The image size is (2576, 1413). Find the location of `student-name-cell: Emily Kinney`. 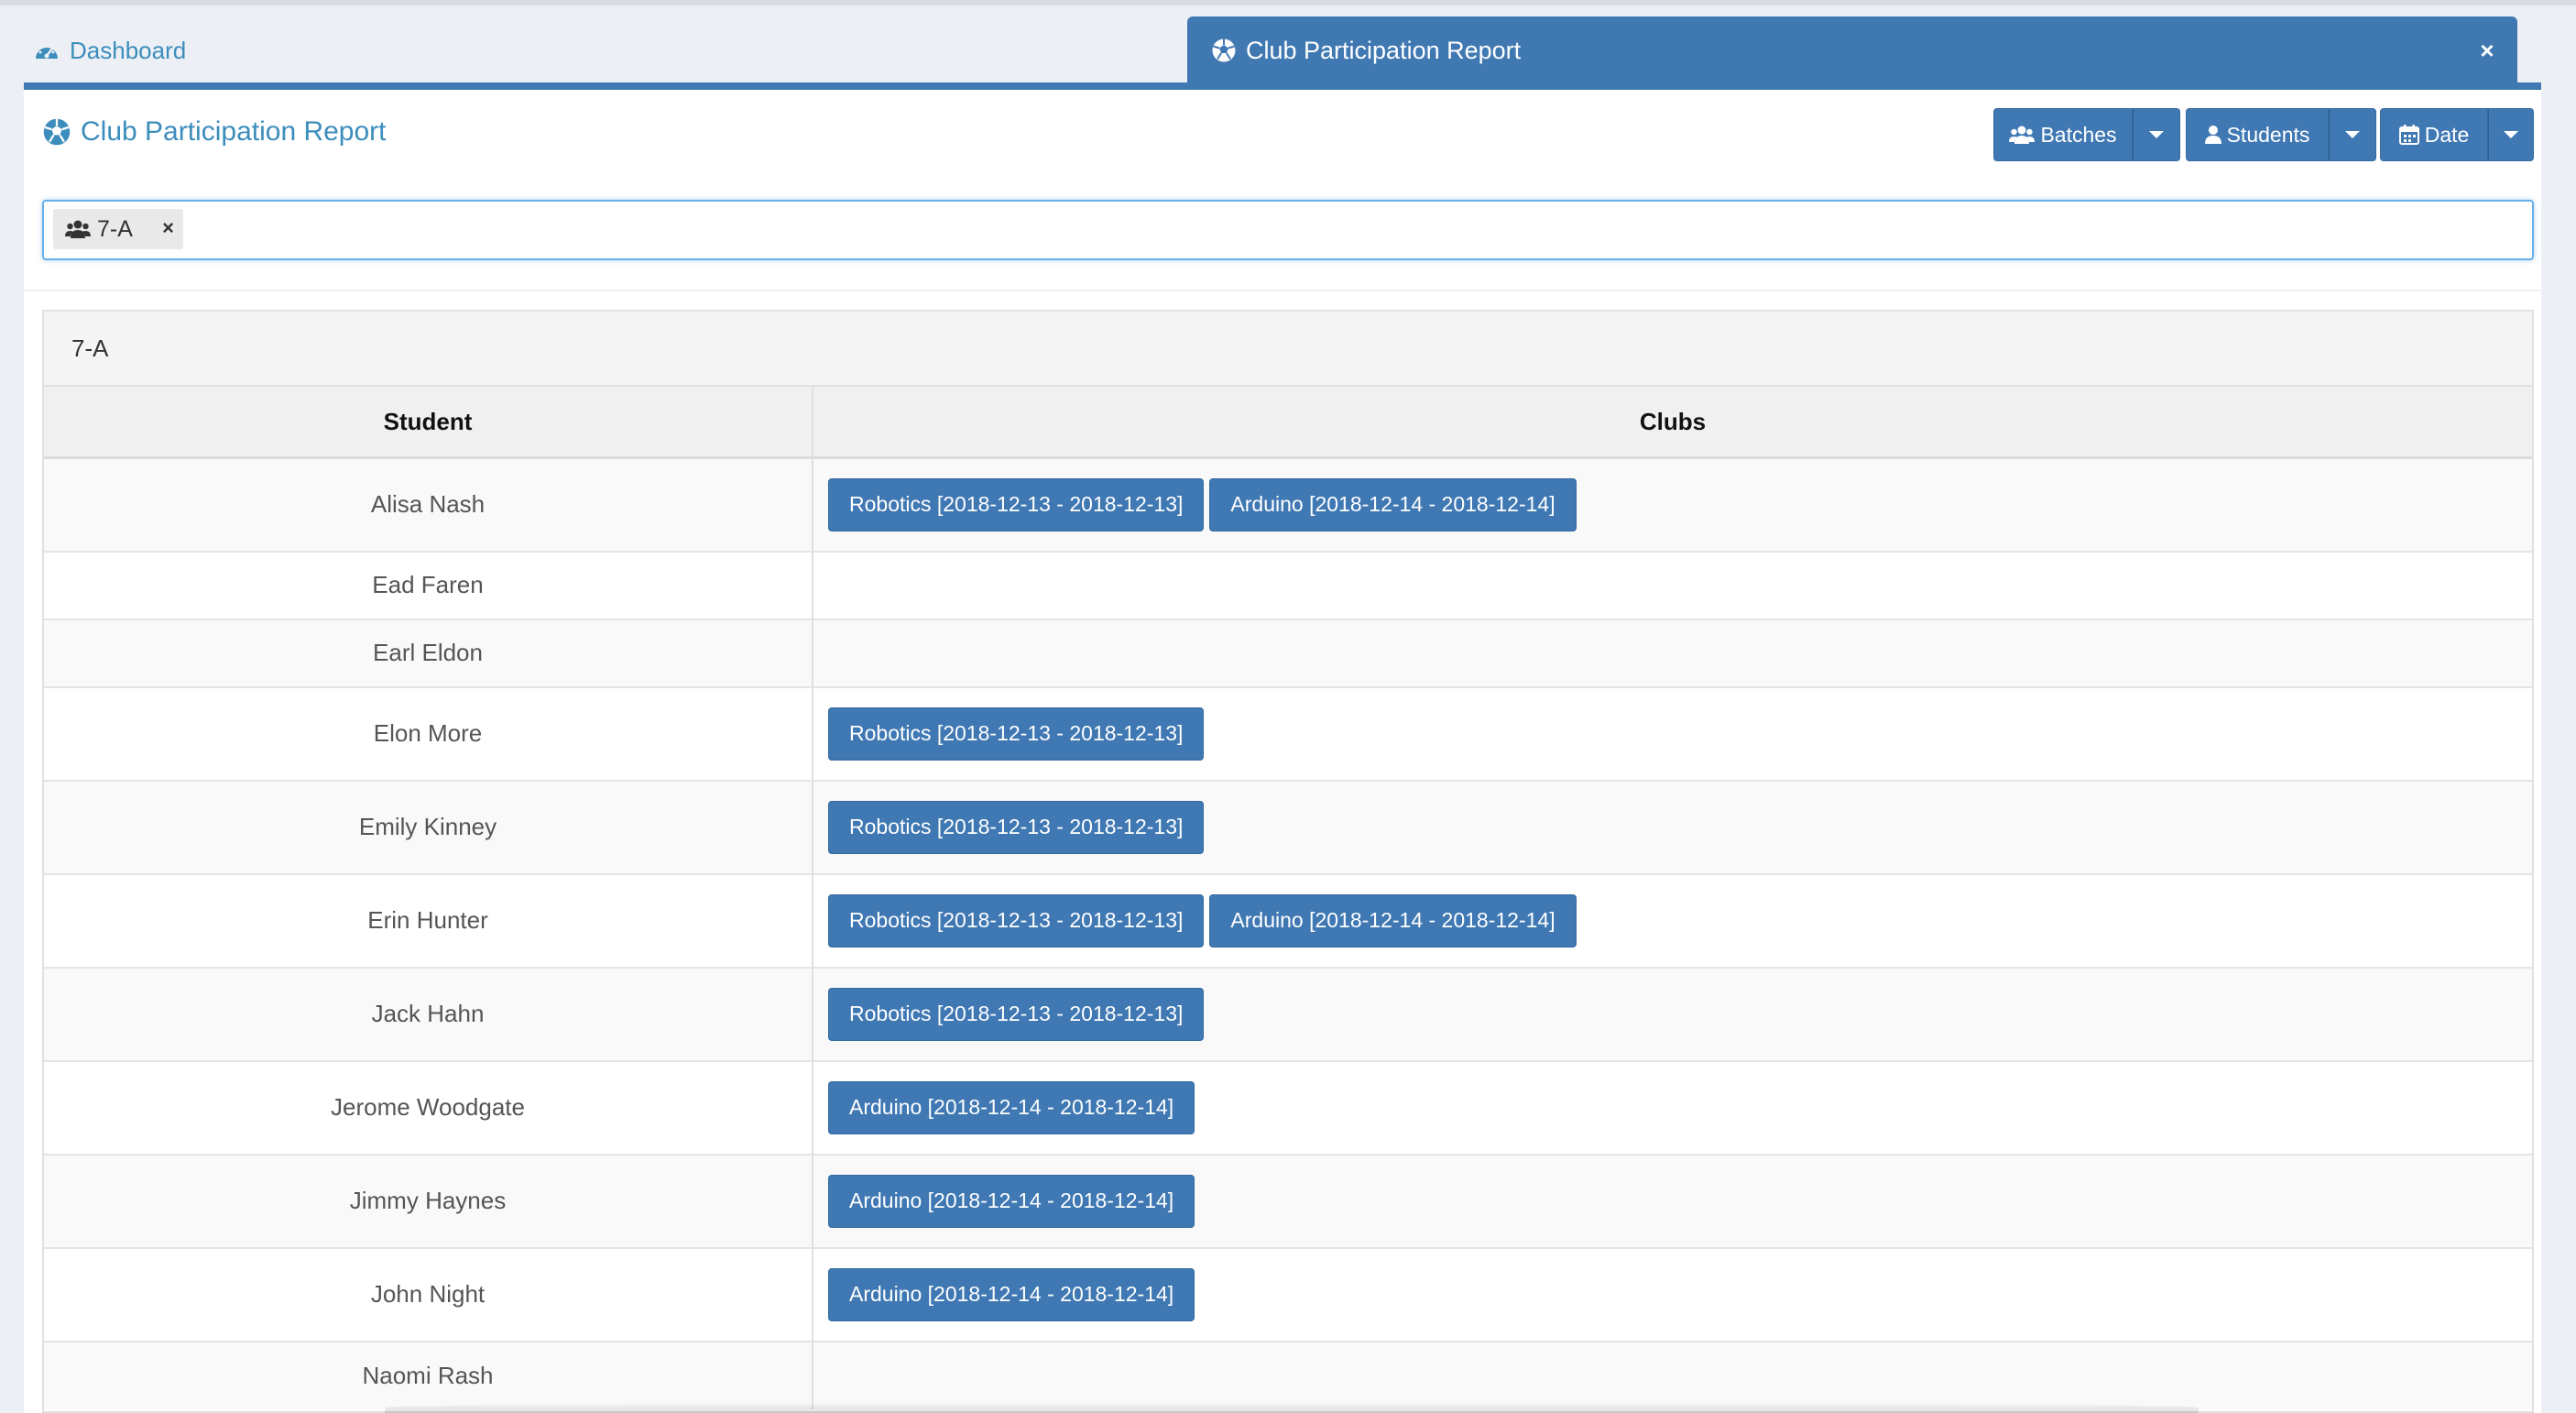

student-name-cell: Emily Kinney is located at coordinates (429, 826).